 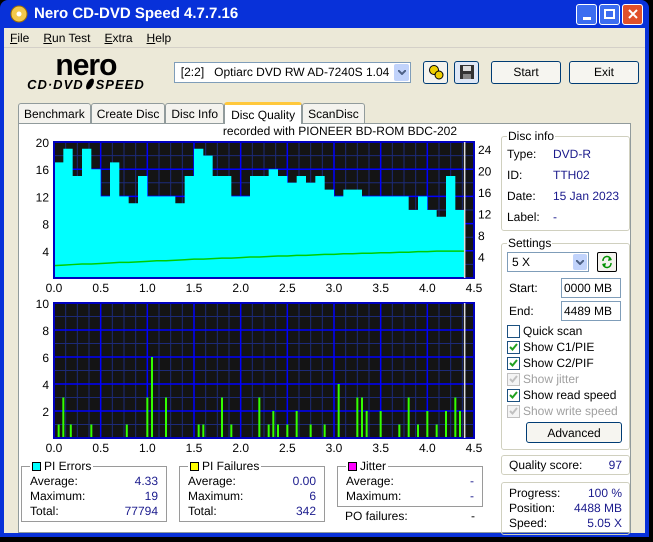 I want to click on group-title: Disc info, so click(x=531, y=136).